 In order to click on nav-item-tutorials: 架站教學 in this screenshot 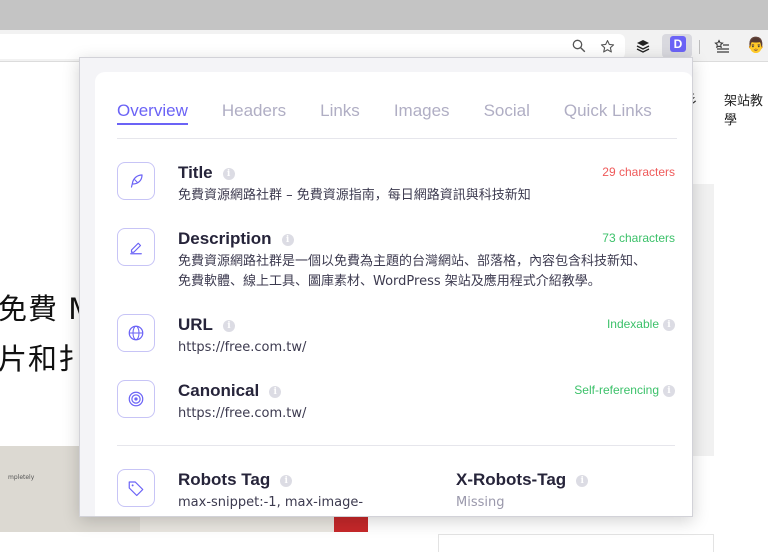, I will do `click(746, 109)`.